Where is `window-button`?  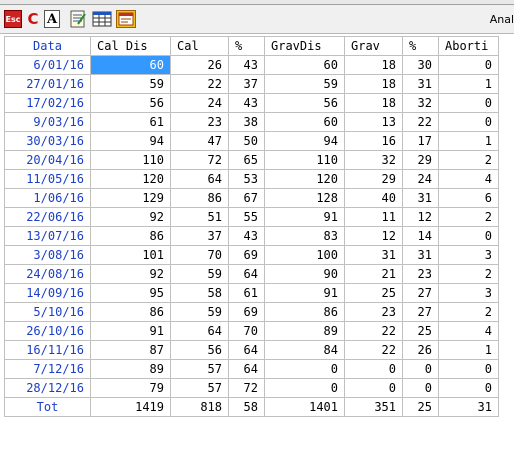 window-button is located at coordinates (126, 19).